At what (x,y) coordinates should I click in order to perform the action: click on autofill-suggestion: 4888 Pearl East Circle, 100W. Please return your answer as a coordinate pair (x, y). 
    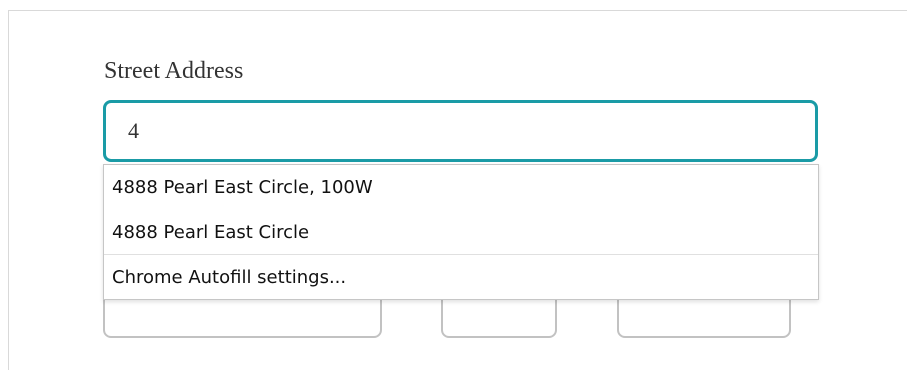
    Looking at the image, I should click on (461, 188).